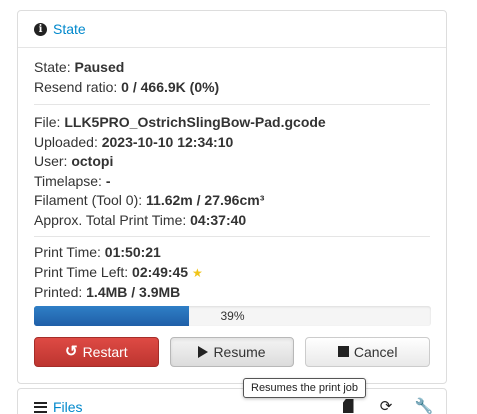 The width and height of the screenshot is (477, 414). What do you see at coordinates (424, 406) in the screenshot?
I see `wrench-icon: 🔧` at bounding box center [424, 406].